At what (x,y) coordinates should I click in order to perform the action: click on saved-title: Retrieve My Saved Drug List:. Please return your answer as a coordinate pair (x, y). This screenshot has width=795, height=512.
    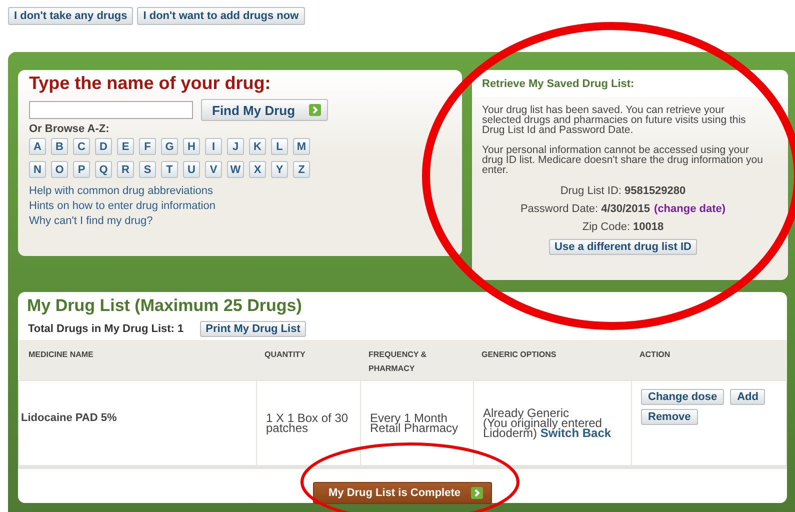
    Looking at the image, I should click on (630, 83).